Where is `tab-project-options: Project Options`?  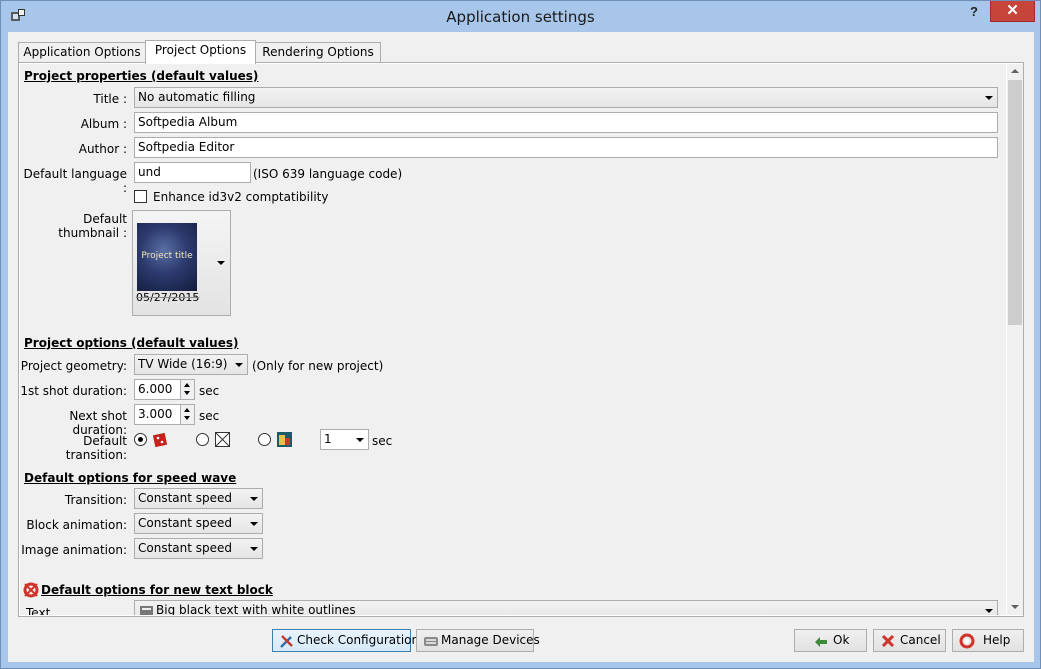
tab-project-options: Project Options is located at coordinates (200, 52).